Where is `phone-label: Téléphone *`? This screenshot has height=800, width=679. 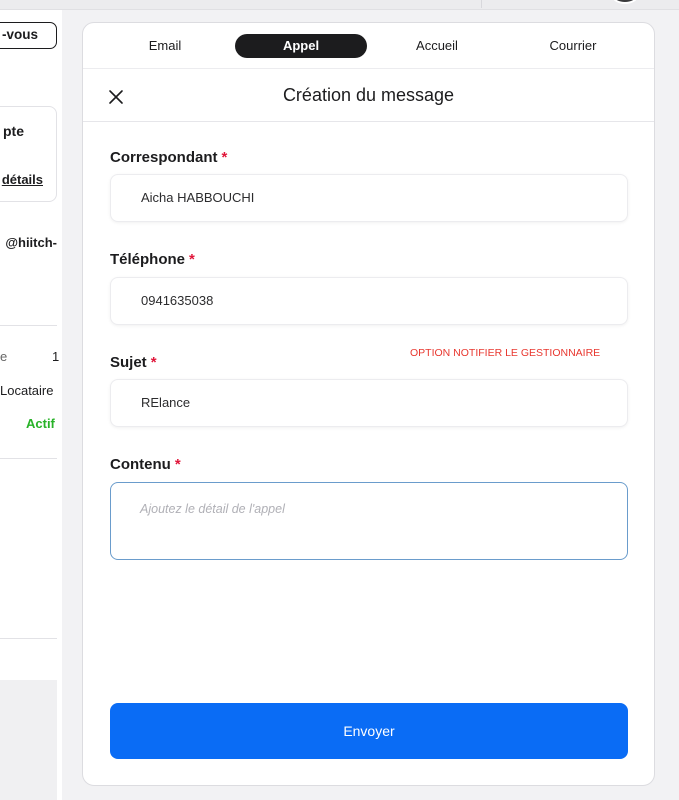
phone-label: Téléphone * is located at coordinates (152, 259).